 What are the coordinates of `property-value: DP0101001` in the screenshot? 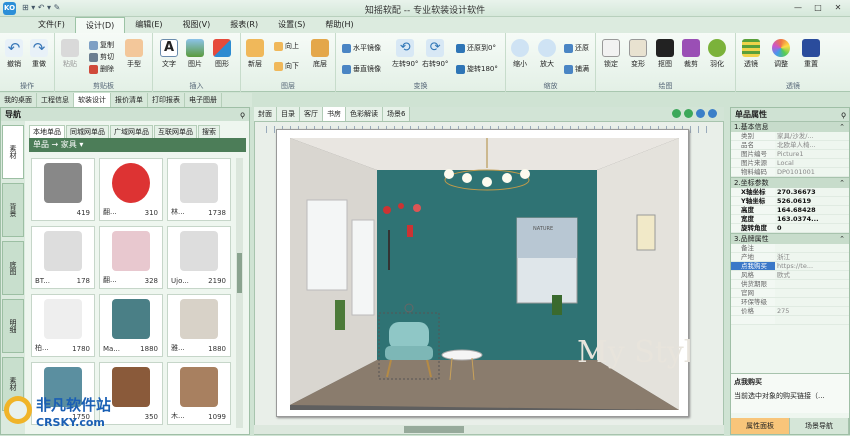 It's located at (812, 172).